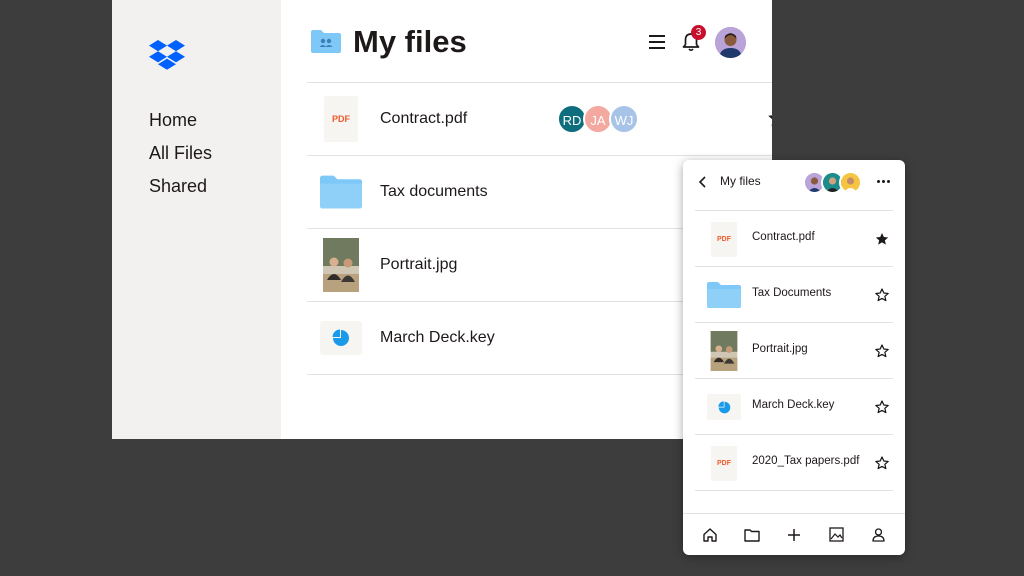  What do you see at coordinates (196, 219) in the screenshot?
I see `sidebar: Home All Files Shared` at bounding box center [196, 219].